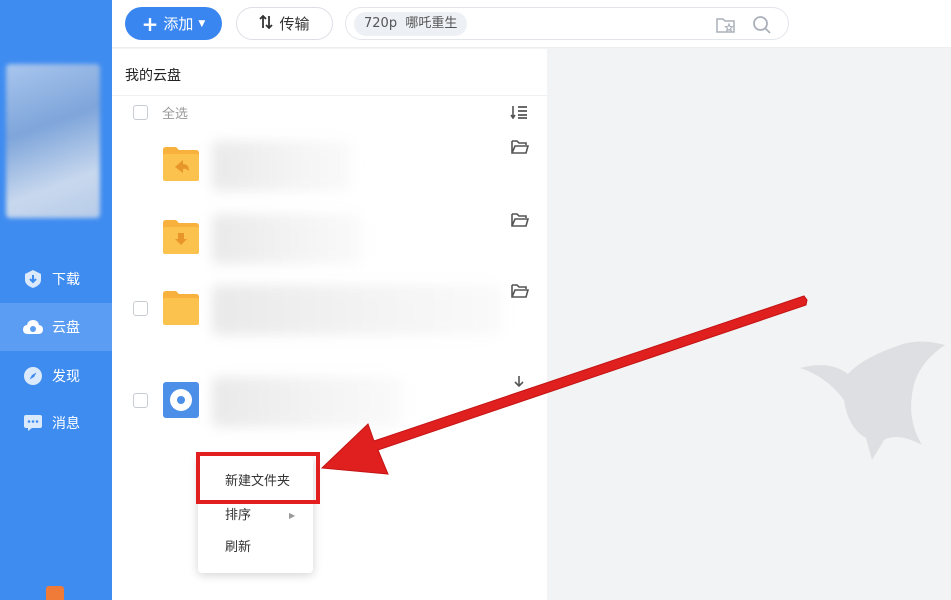 The image size is (951, 600). I want to click on select-all-label: 全选, so click(175, 114).